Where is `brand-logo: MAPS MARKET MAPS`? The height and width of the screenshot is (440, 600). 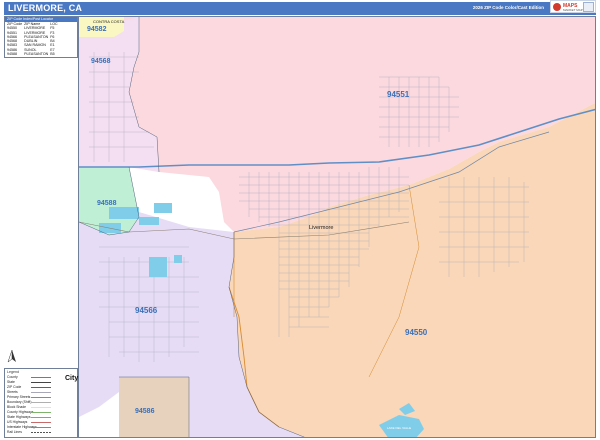
brand-logo: MAPS MARKET MAPS is located at coordinates (573, 6).